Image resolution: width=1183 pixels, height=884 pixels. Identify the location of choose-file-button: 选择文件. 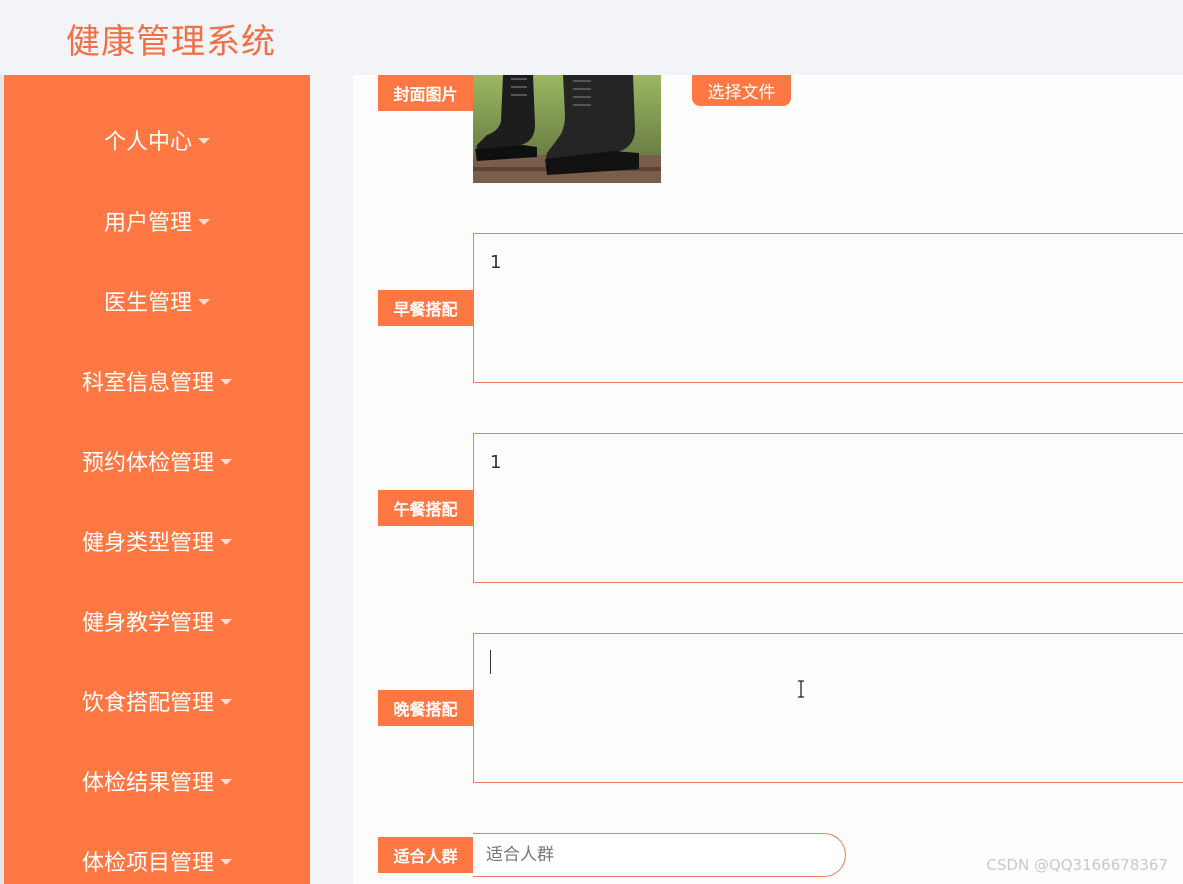
(741, 90).